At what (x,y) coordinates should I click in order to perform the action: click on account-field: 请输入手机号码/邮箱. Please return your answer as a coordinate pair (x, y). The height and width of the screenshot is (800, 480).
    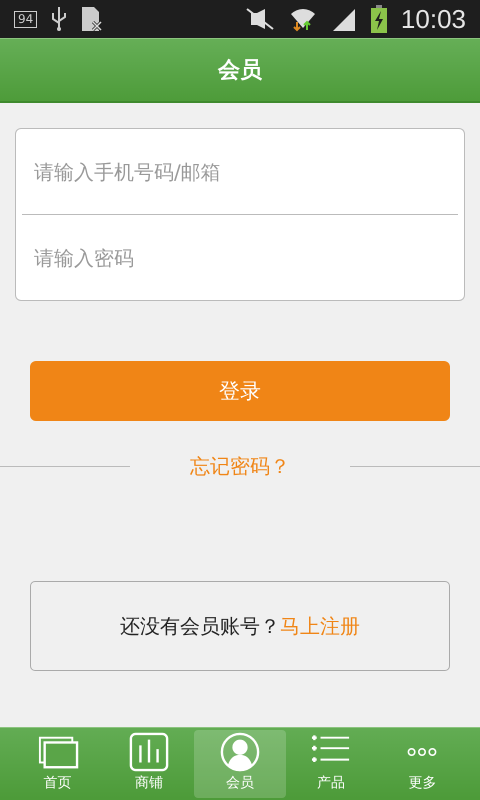
    Looking at the image, I should click on (240, 171).